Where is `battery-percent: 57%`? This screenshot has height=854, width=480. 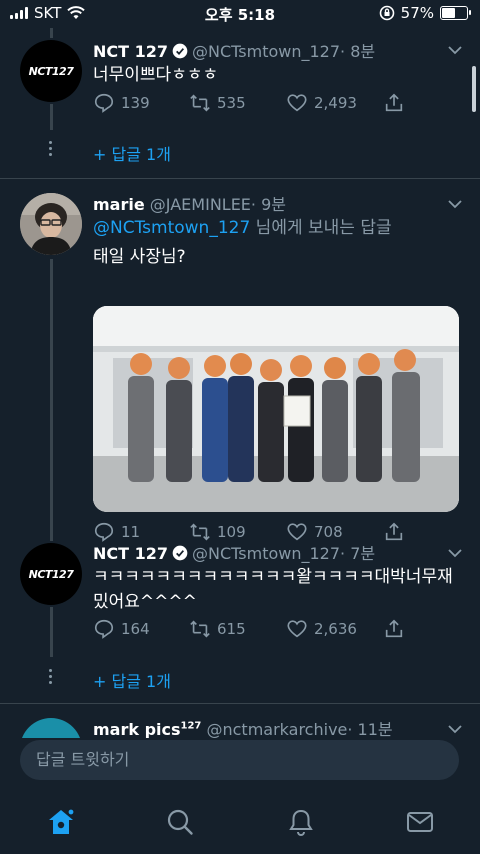
battery-percent: 57% is located at coordinates (417, 13).